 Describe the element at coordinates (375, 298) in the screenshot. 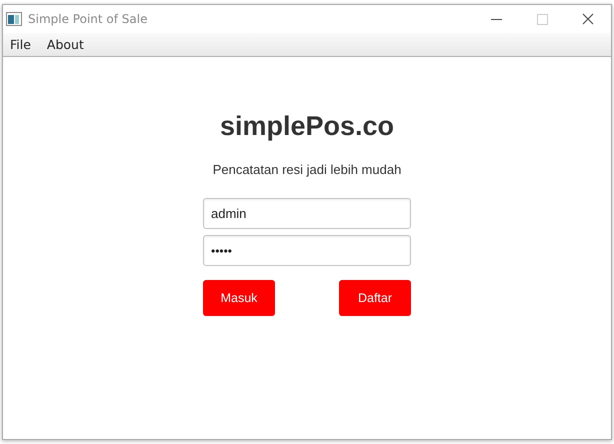

I see `register-button: Daftar` at that location.